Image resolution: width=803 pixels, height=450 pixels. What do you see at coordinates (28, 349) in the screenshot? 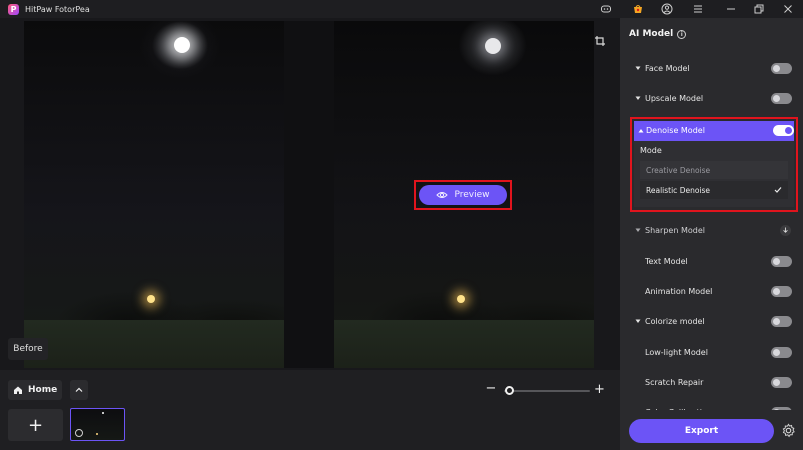
I see `before-label: Before` at bounding box center [28, 349].